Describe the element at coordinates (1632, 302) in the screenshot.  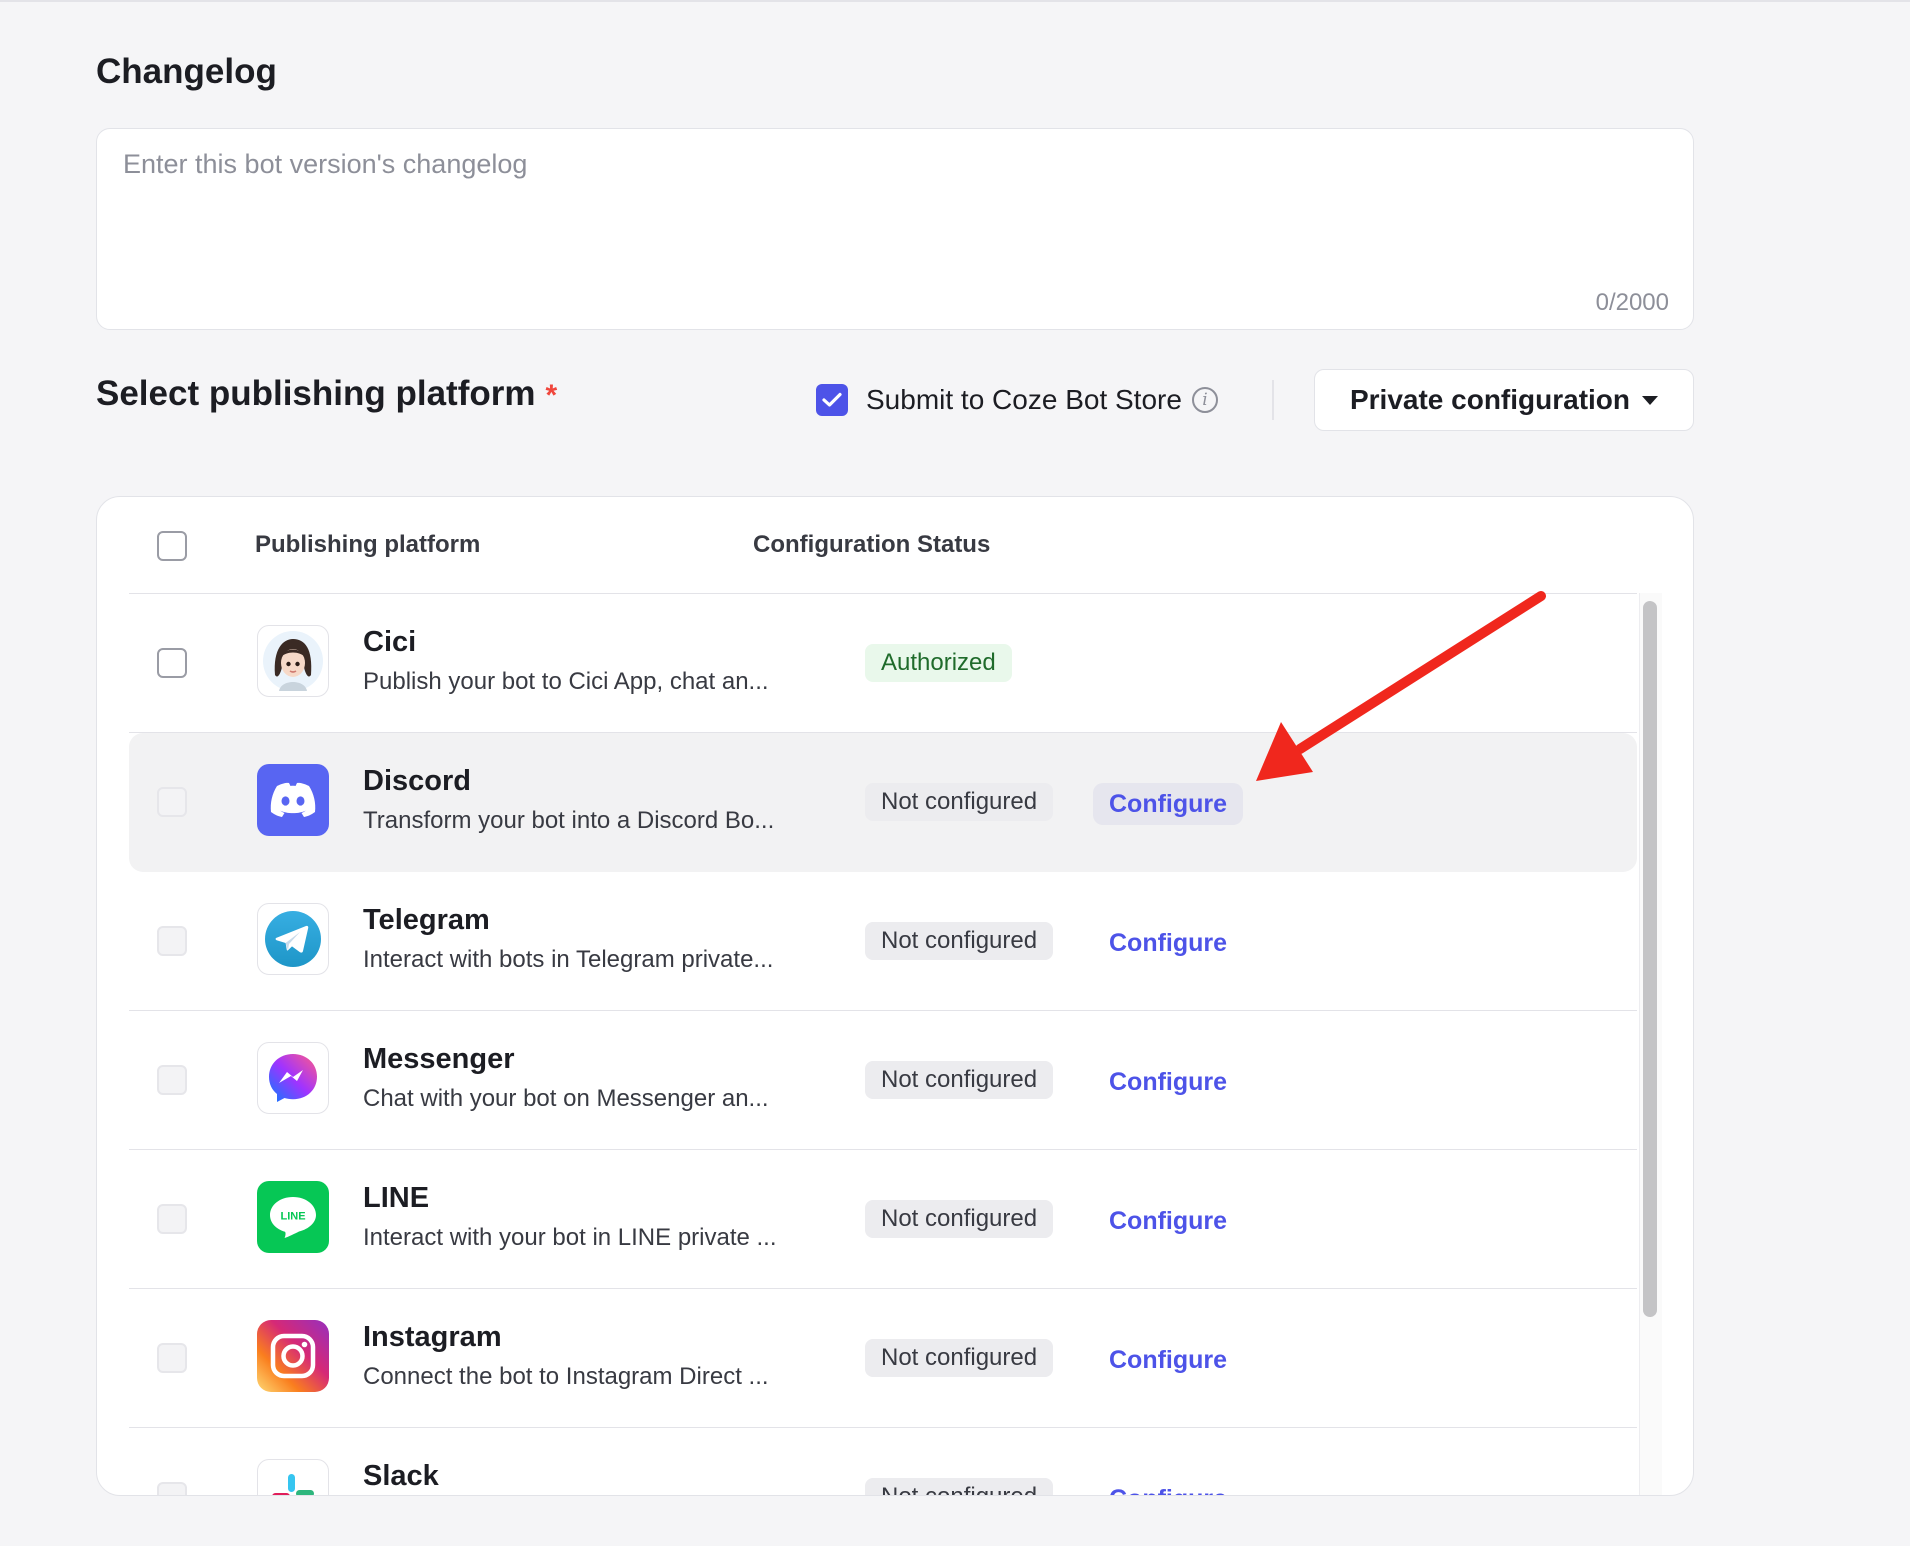
I see `char-counter: 0/2000` at that location.